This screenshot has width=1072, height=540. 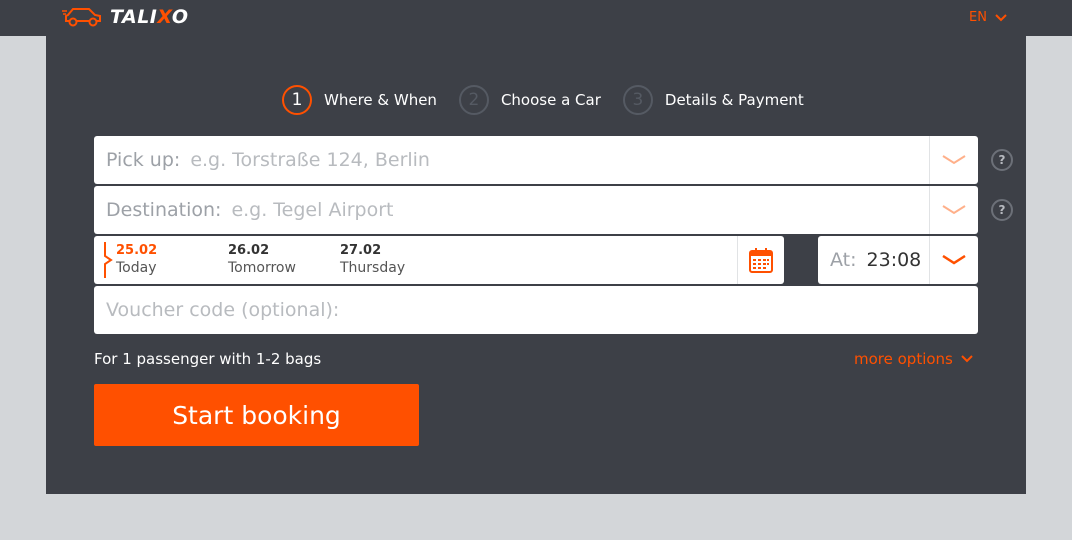 I want to click on language-selector: EN, so click(x=988, y=17).